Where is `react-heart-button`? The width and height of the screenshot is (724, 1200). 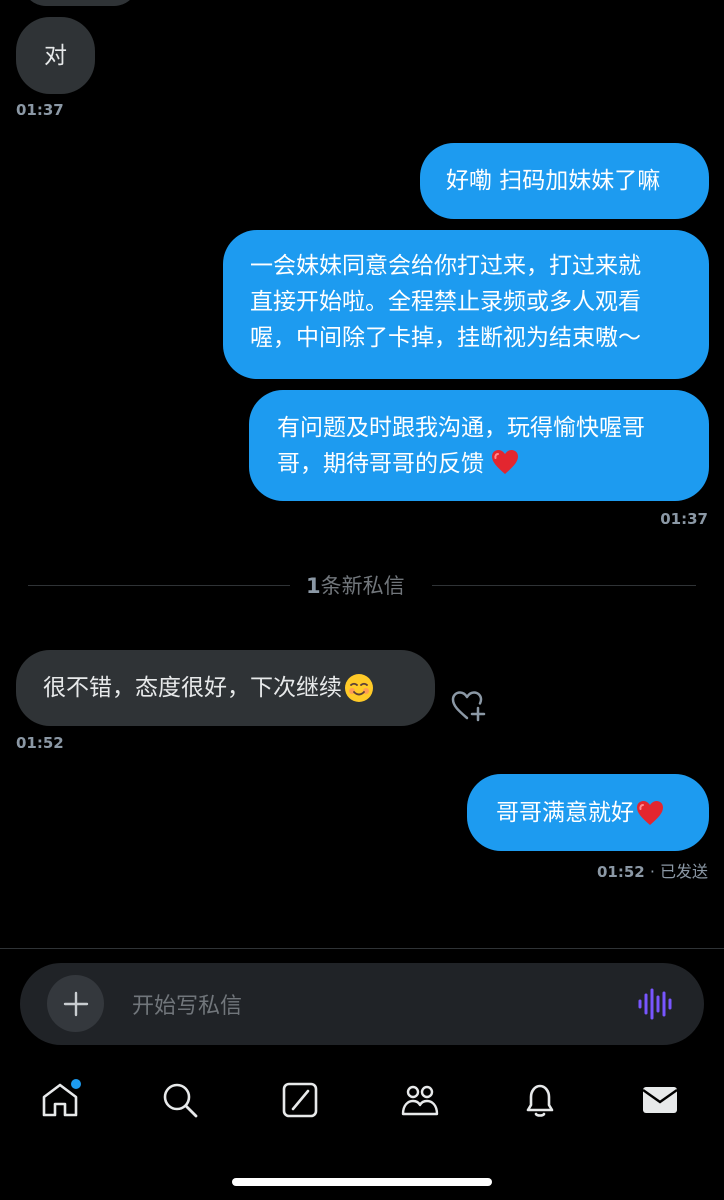 react-heart-button is located at coordinates (469, 708).